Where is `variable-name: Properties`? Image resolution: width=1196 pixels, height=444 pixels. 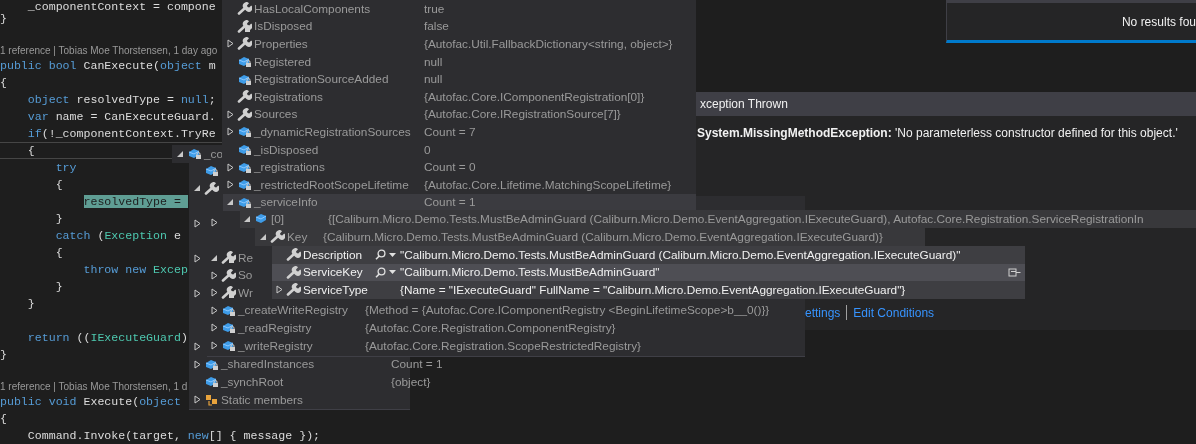 variable-name: Properties is located at coordinates (281, 44).